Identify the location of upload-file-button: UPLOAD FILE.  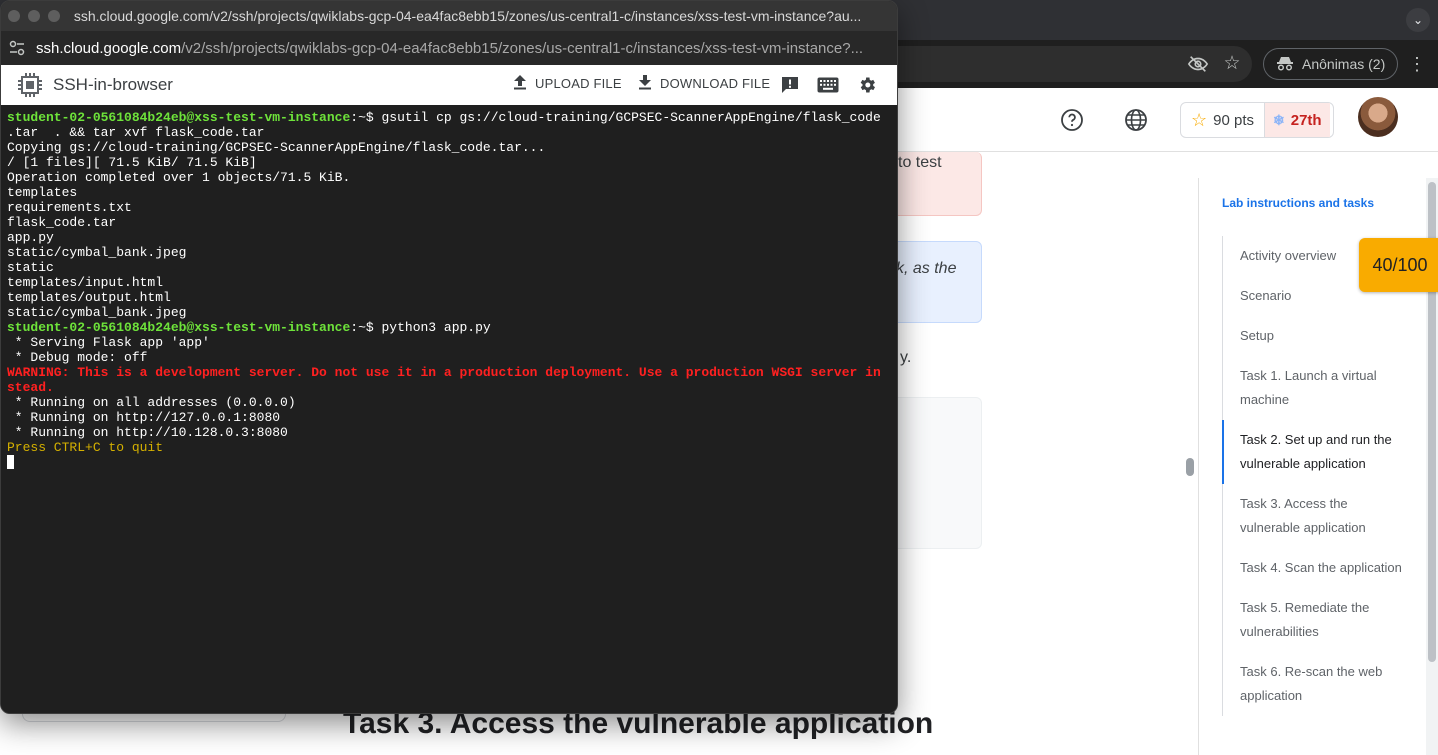
(567, 83).